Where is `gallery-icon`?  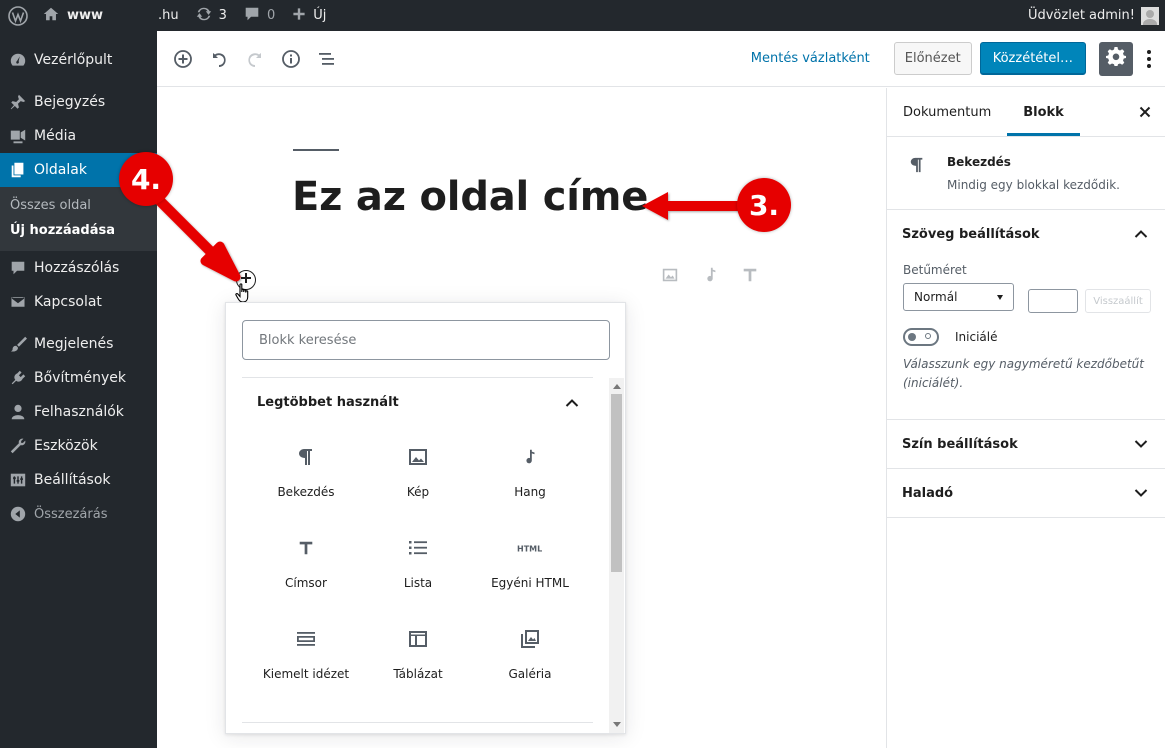
gallery-icon is located at coordinates (530, 639).